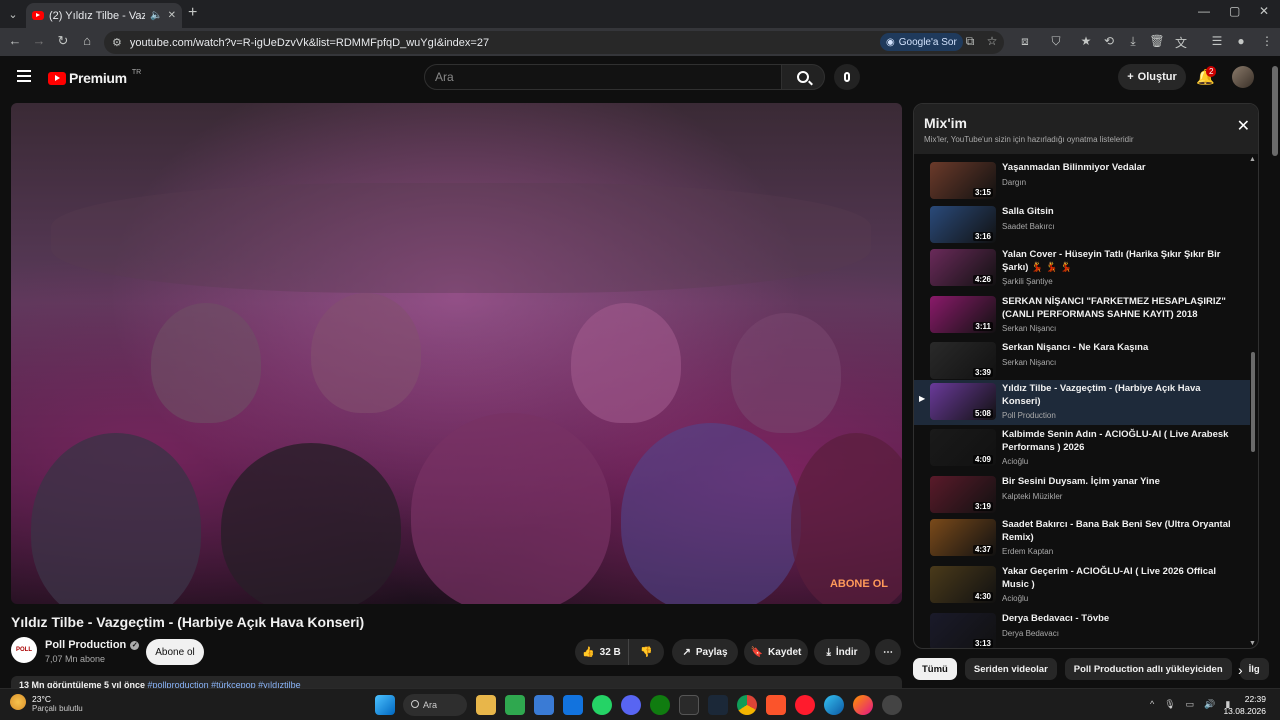 This screenshot has height=720, width=1280. Describe the element at coordinates (1157, 41) in the screenshot. I see `delete-icon: 🗑` at that location.